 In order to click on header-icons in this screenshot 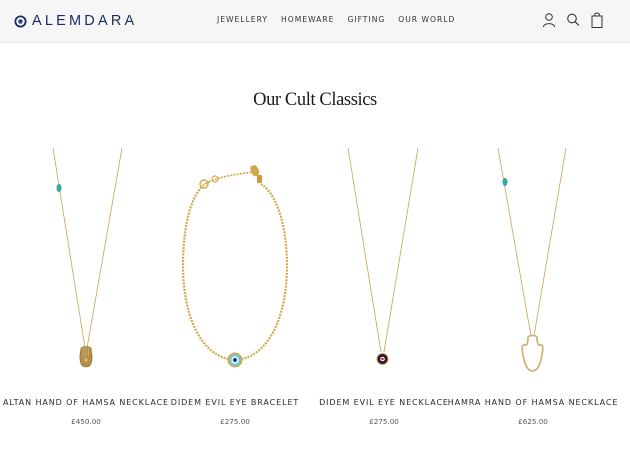, I will do `click(573, 20)`.